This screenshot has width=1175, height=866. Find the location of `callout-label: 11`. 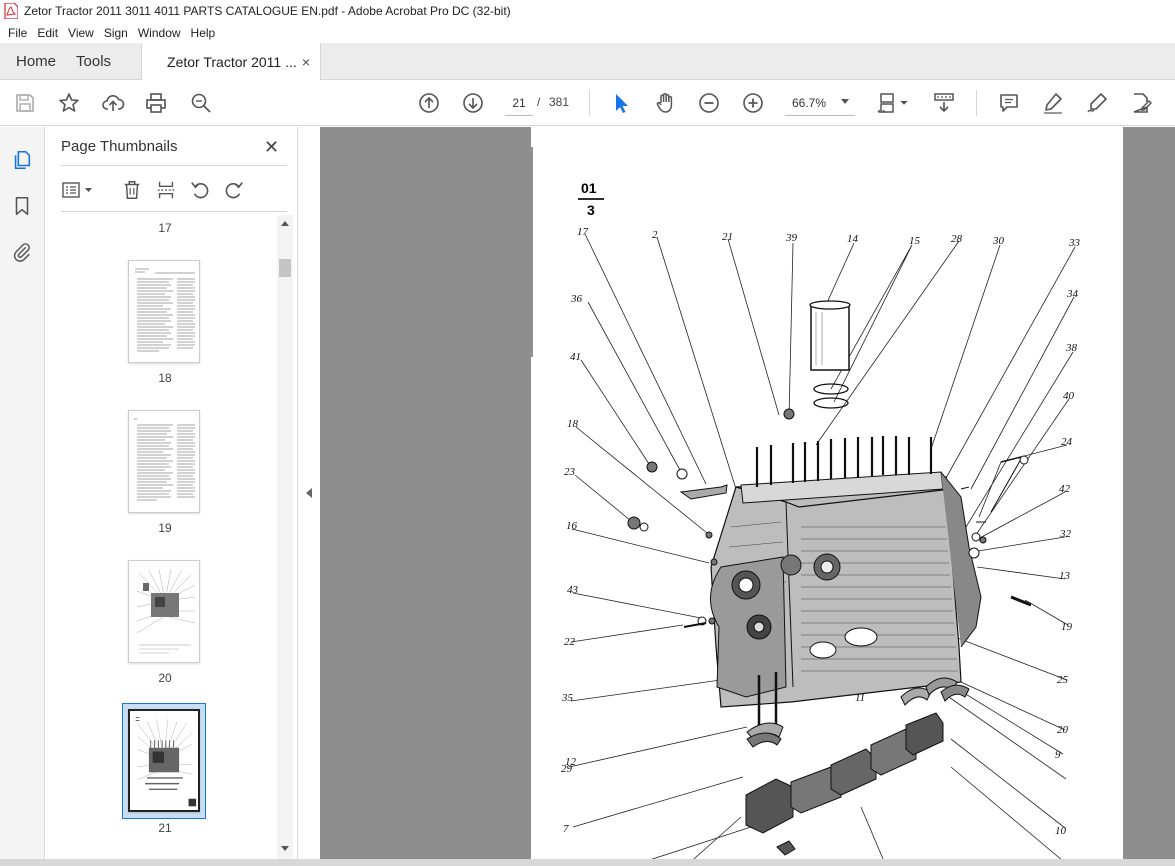

callout-label: 11 is located at coordinates (860, 698).